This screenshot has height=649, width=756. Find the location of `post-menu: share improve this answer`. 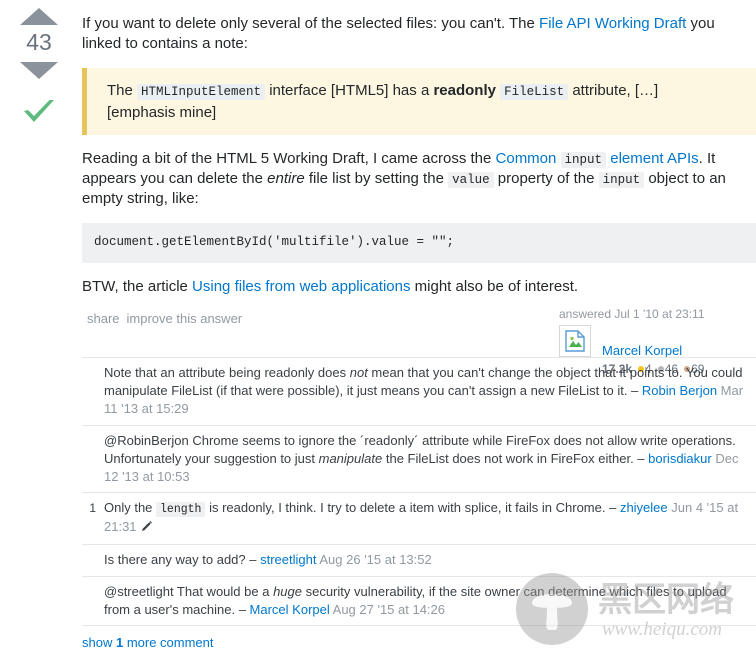

post-menu: share improve this answer is located at coordinates (168, 319).